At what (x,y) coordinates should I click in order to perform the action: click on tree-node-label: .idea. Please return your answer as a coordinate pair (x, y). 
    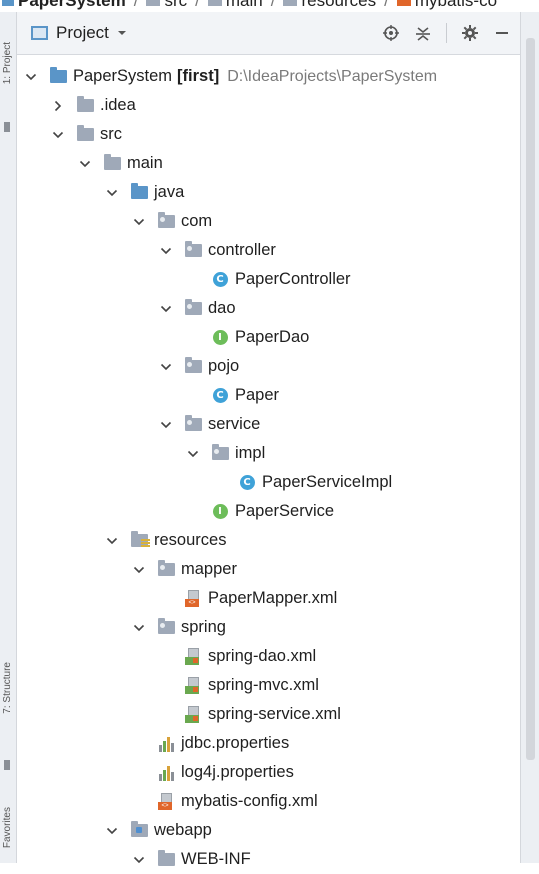
    Looking at the image, I should click on (118, 105).